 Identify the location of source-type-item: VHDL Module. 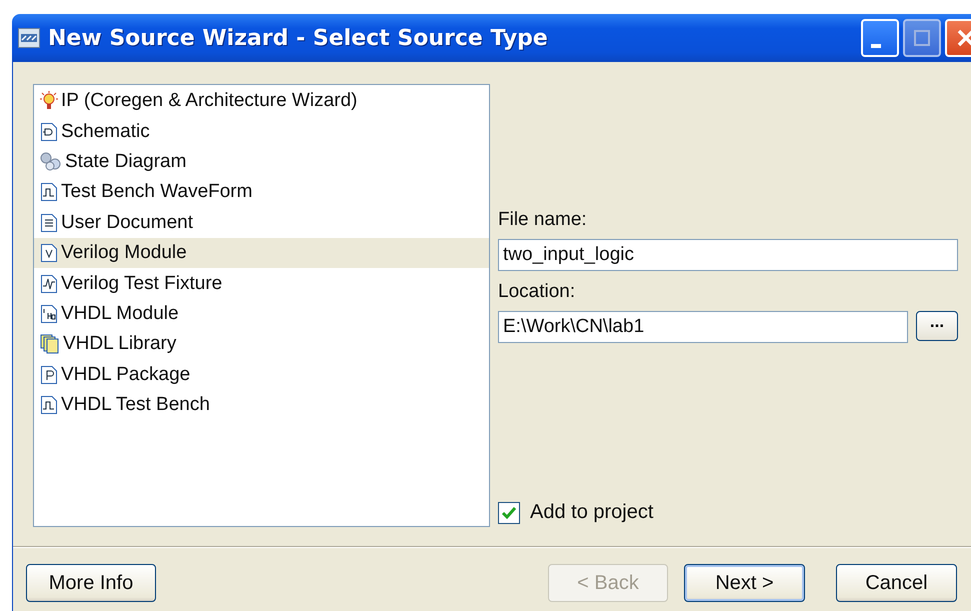
(261, 314).